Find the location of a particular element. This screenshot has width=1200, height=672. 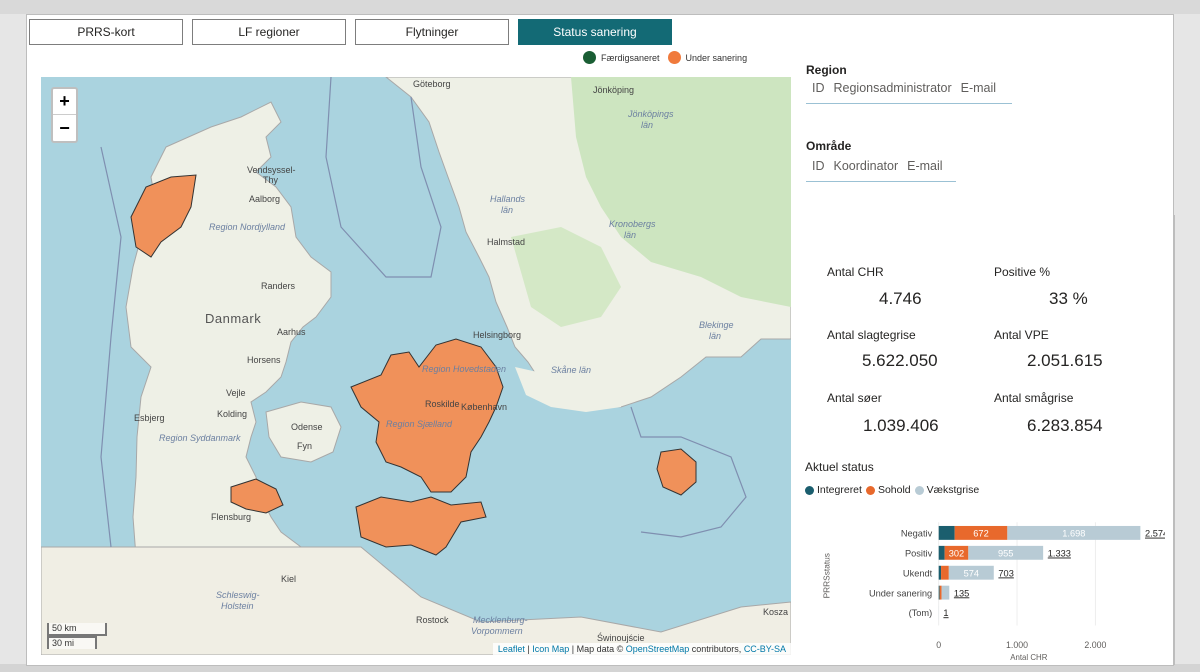

label-koszalin: Kosza is located at coordinates (776, 612).